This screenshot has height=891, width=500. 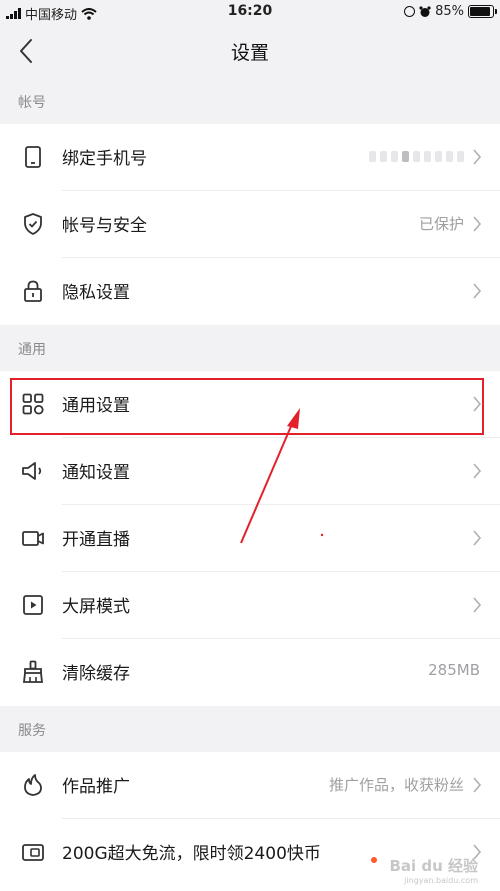 I want to click on play-icon, so click(x=33, y=605).